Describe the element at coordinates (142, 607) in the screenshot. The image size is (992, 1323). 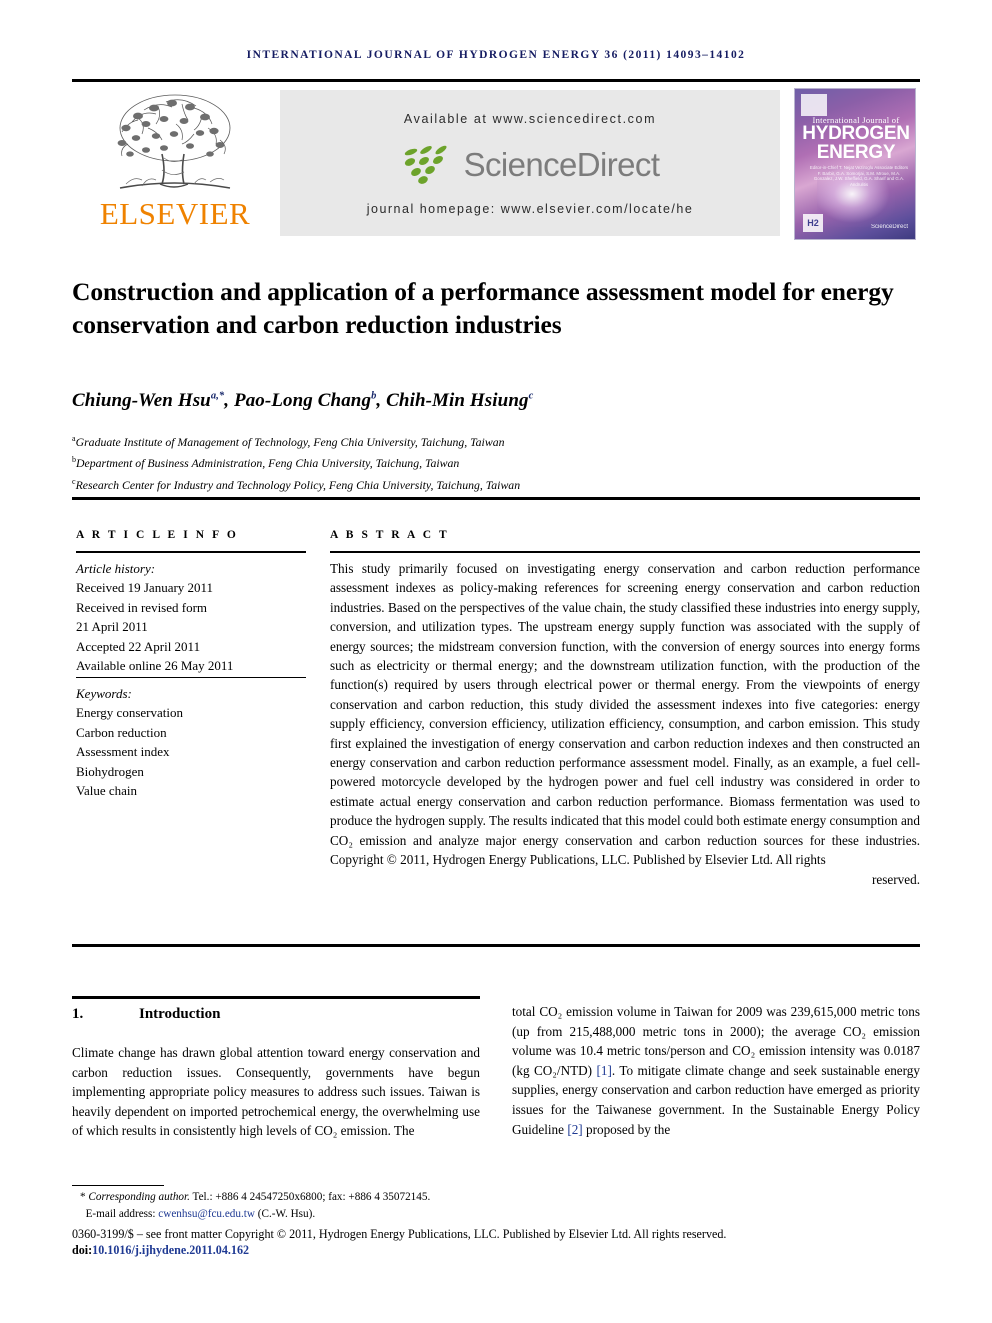
I see `article-history-item: Received in revised form` at that location.